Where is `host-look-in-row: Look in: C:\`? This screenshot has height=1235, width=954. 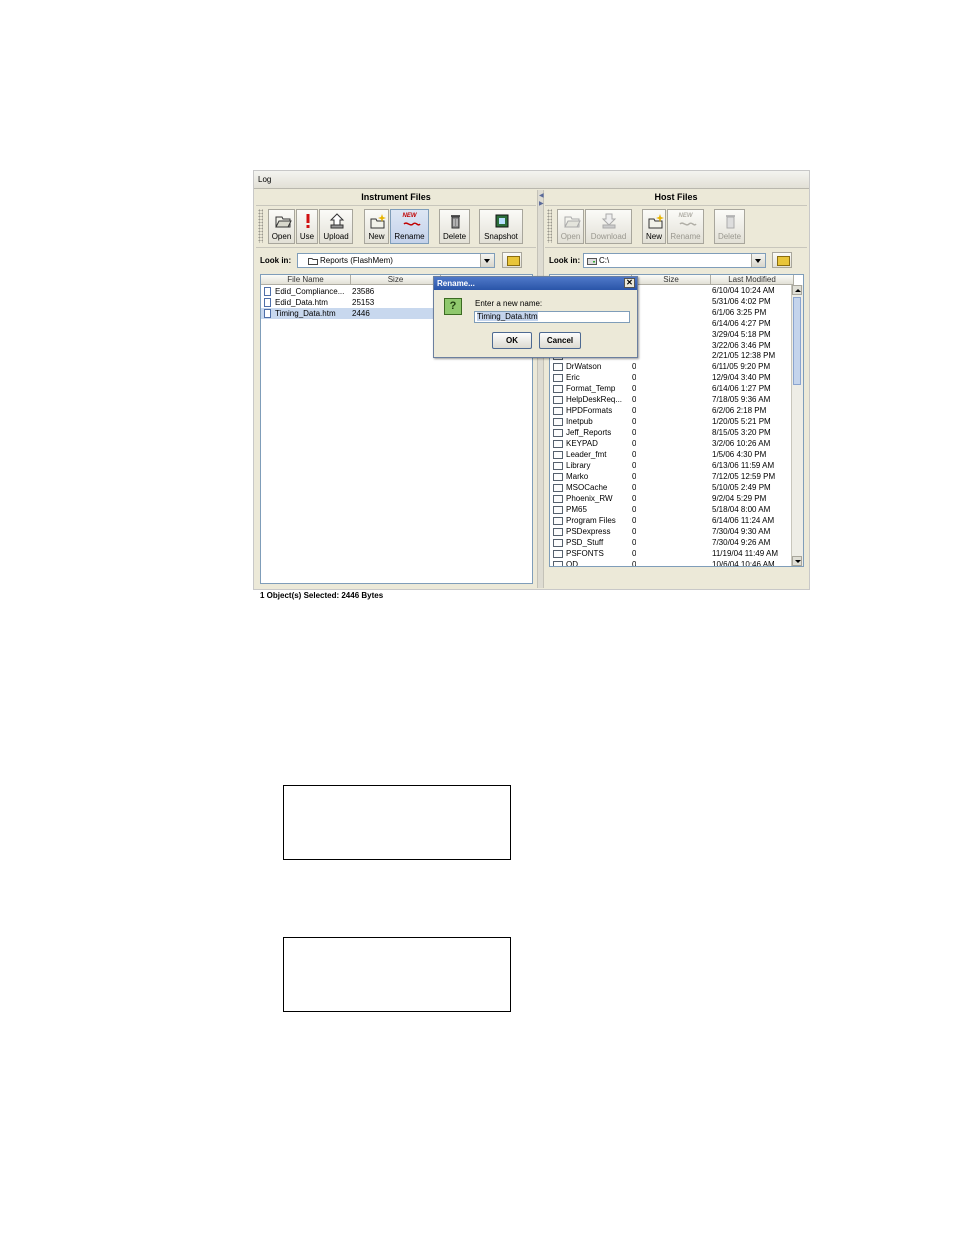
host-look-in-row: Look in: C:\ is located at coordinates (676, 260).